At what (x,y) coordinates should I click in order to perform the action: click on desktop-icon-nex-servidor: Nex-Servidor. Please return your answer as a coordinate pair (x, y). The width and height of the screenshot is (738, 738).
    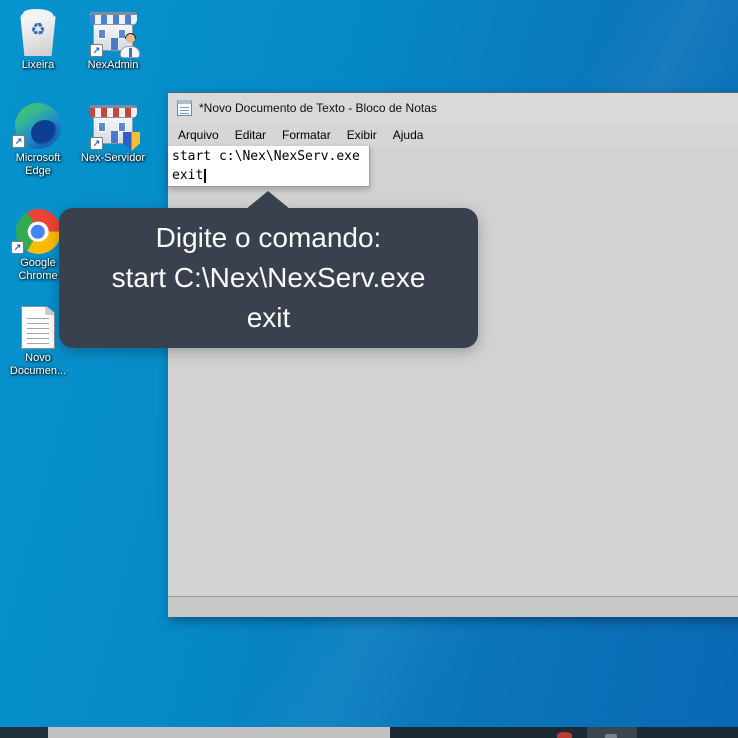
    Looking at the image, I should click on (113, 133).